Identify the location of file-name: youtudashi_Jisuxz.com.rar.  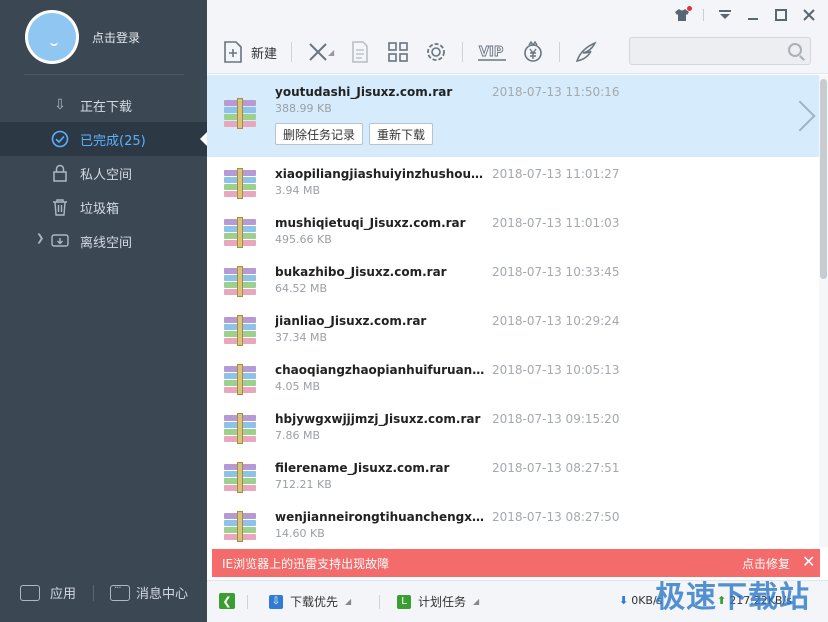
(364, 92).